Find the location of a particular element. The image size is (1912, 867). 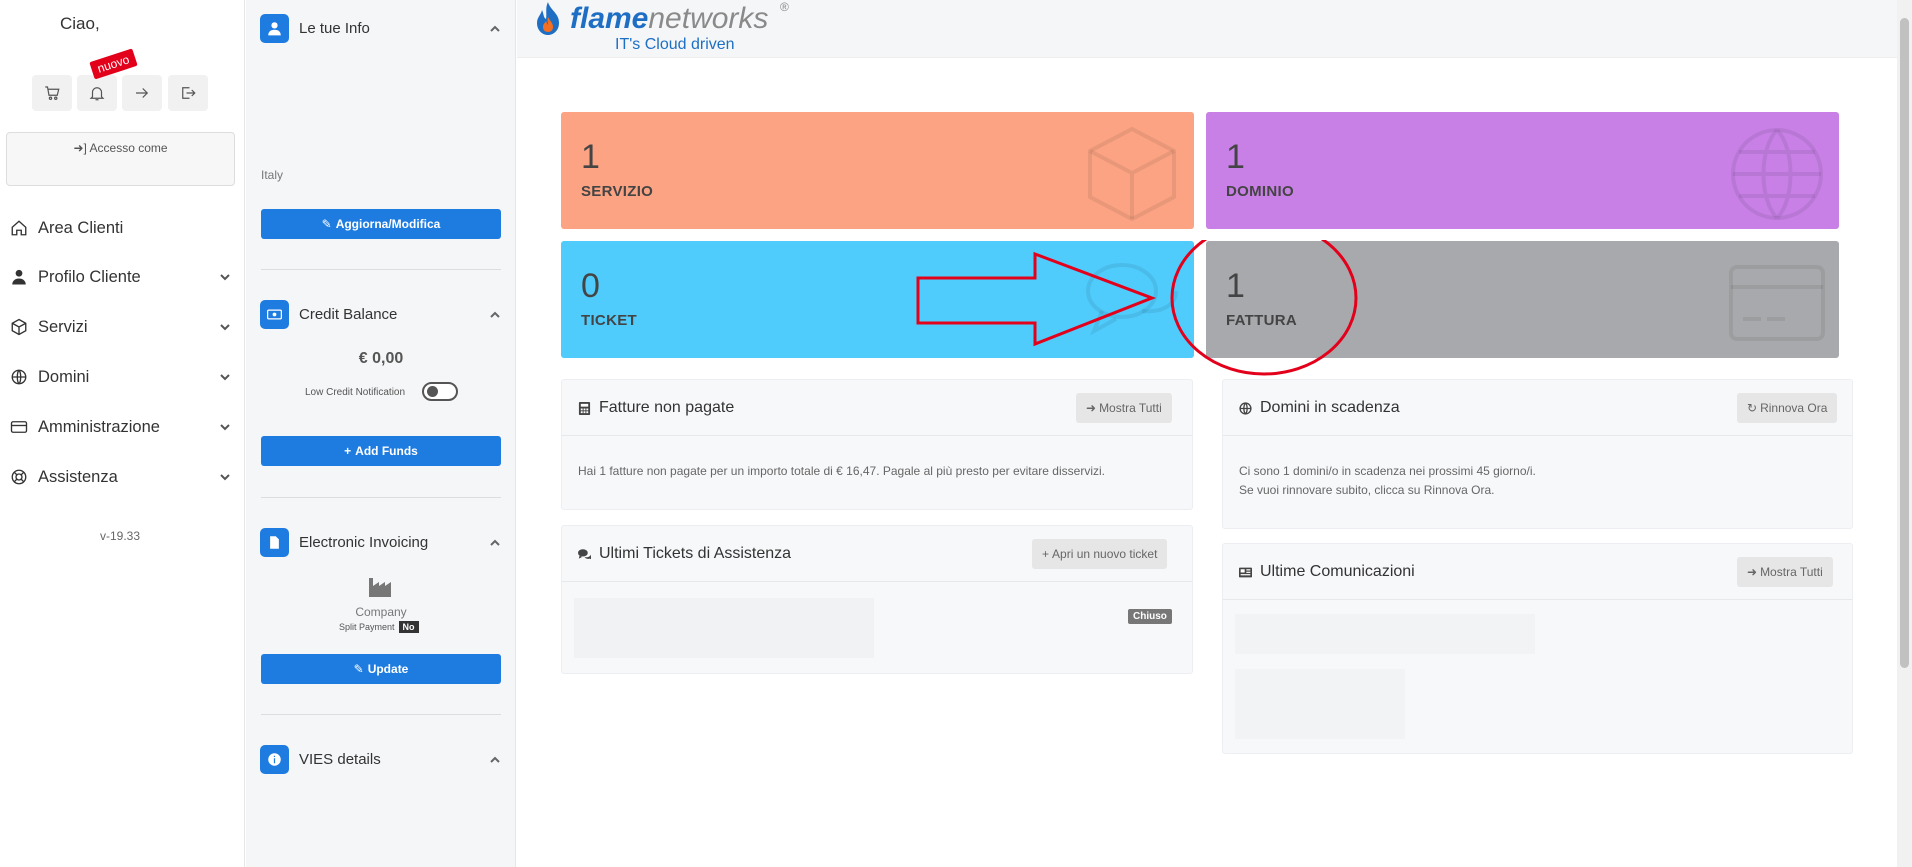

calculator-icon is located at coordinates (584, 408).